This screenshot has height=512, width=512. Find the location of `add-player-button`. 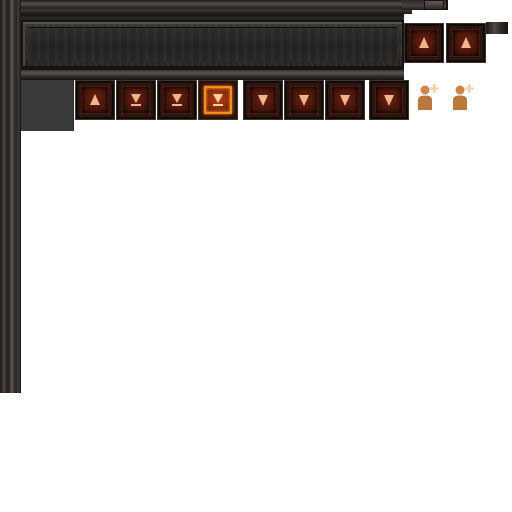

add-player-button is located at coordinates (428, 98).